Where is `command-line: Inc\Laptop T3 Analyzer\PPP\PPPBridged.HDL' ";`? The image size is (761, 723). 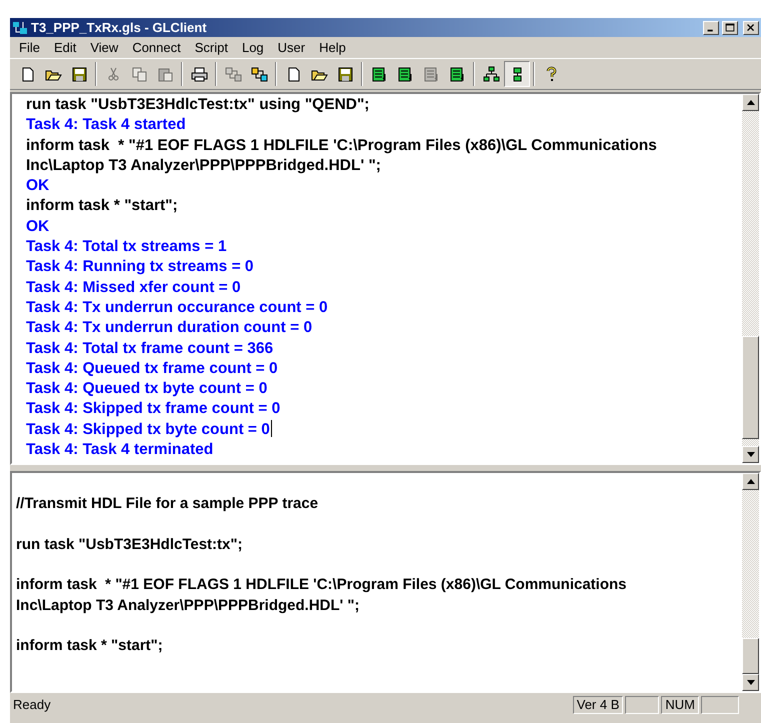 command-line: Inc\Laptop T3 Analyzer\PPP\PPPBridged.HDL' "; is located at coordinates (203, 166).